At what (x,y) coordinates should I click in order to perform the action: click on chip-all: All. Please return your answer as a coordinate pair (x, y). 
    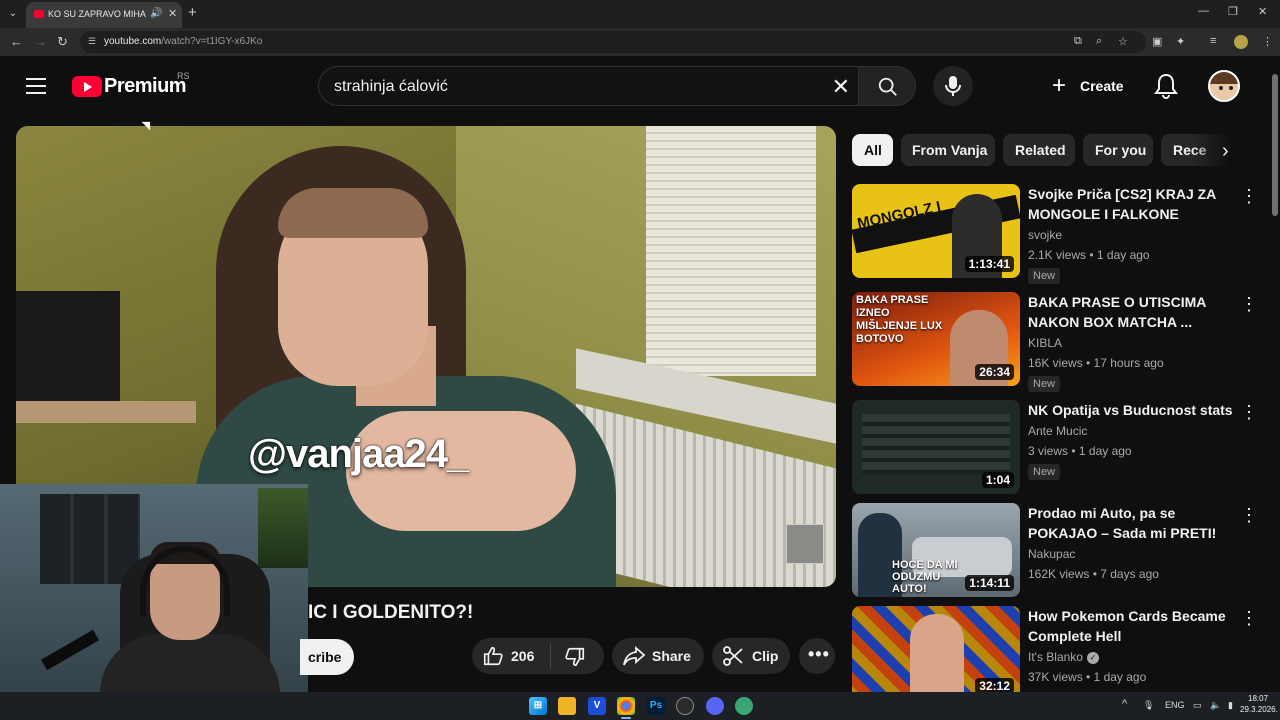
    Looking at the image, I should click on (872, 150).